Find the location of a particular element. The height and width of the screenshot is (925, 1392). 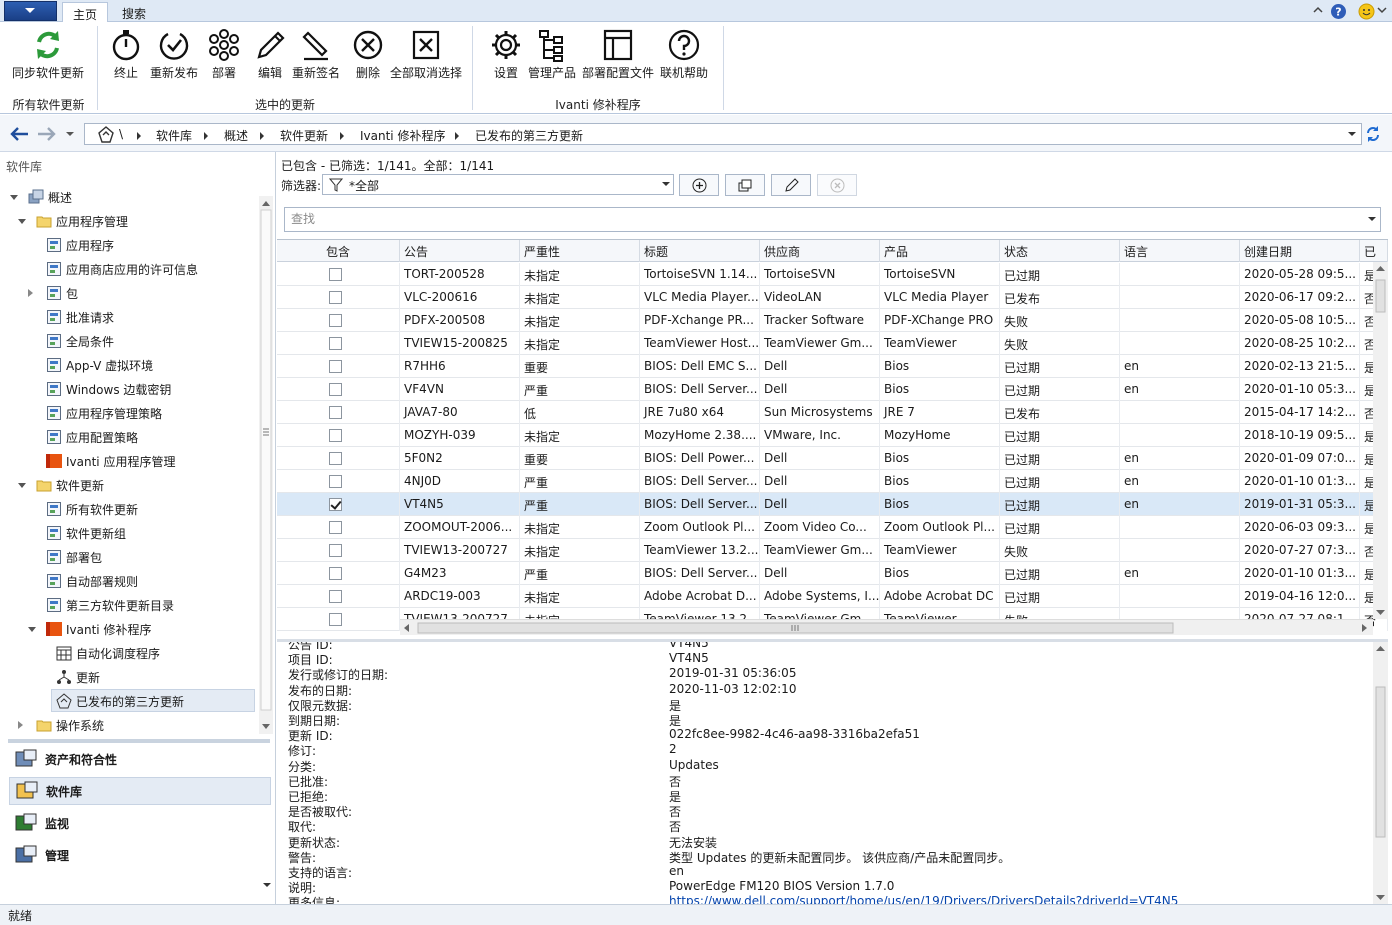

breadcrumb-software-library: 软件库 is located at coordinates (174, 135).